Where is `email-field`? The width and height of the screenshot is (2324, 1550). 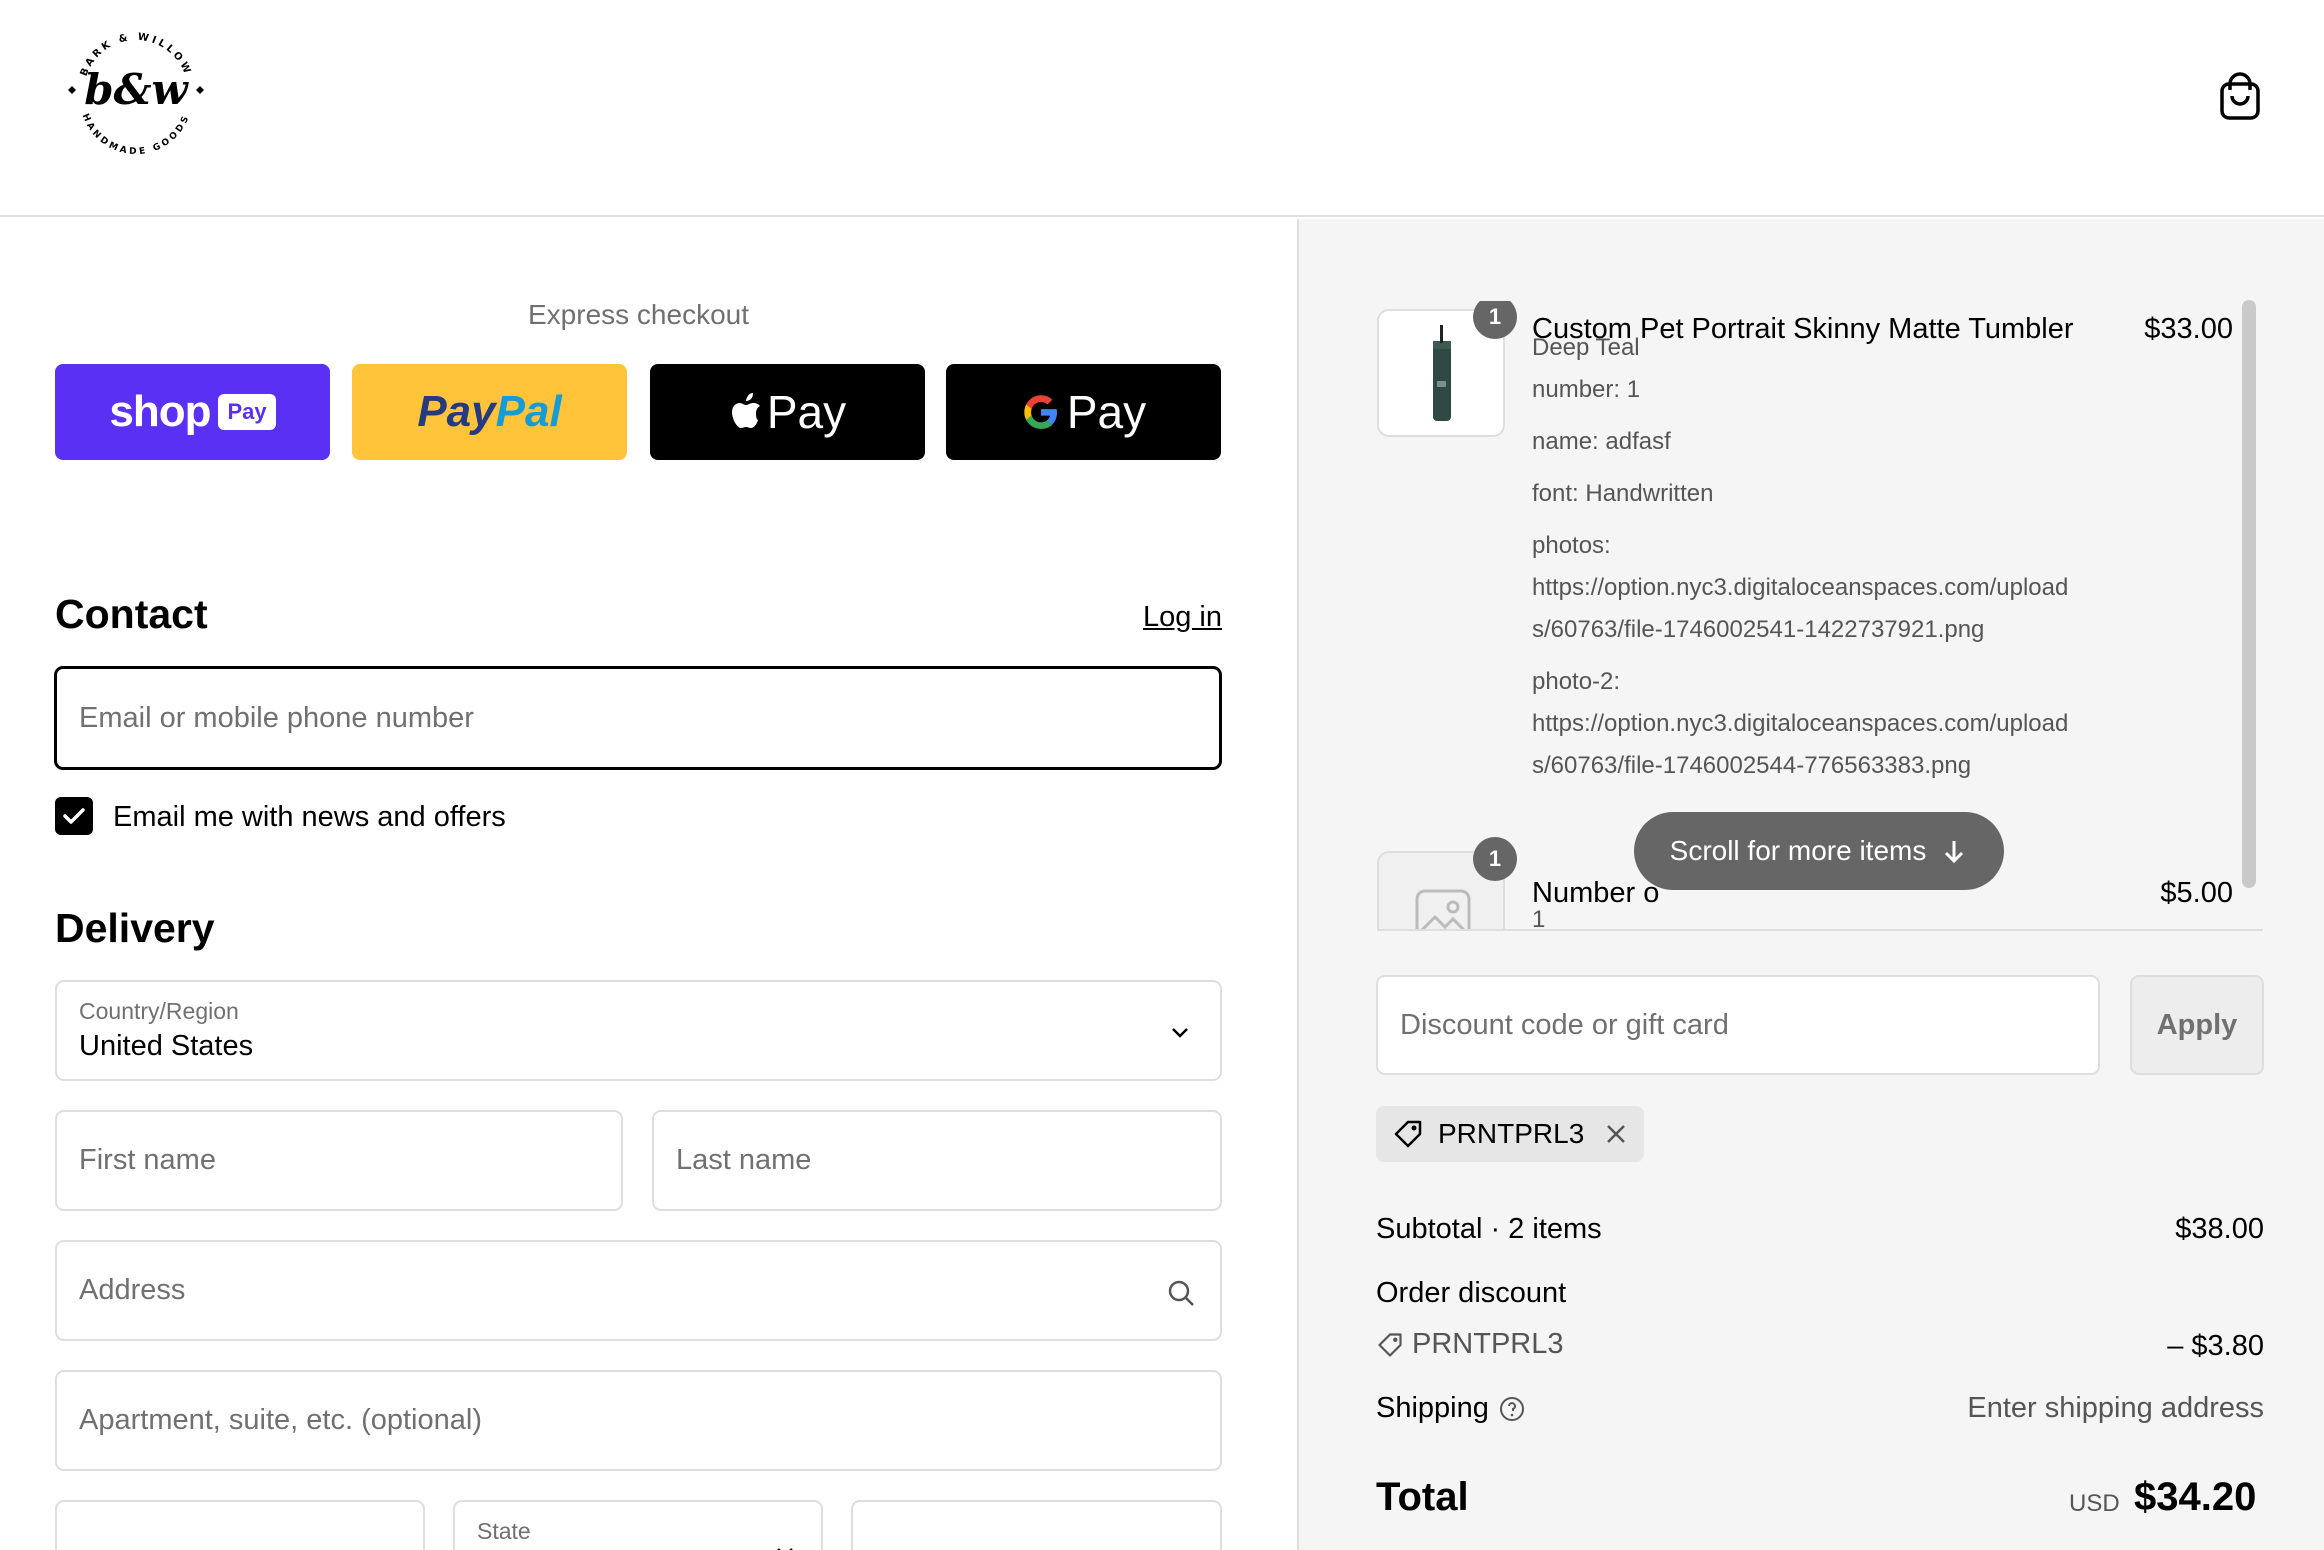 email-field is located at coordinates (638, 718).